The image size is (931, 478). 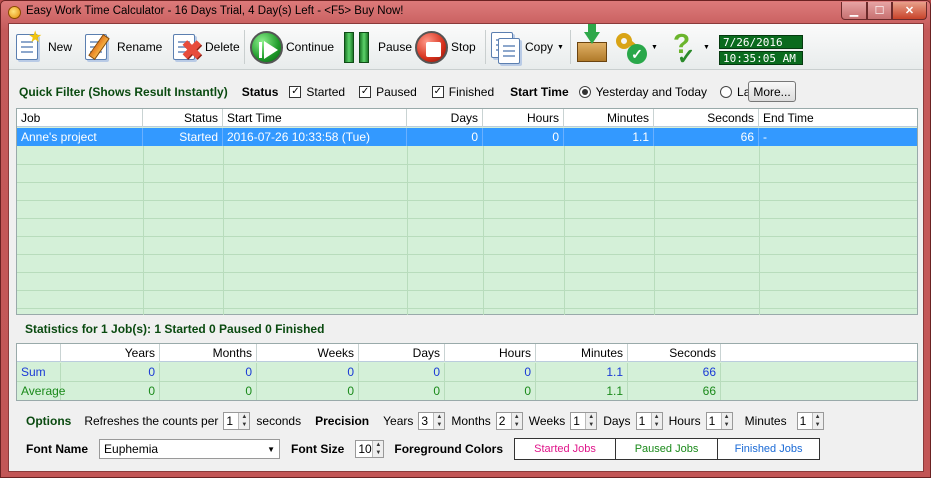 I want to click on column-seconds: Seconds, so click(x=706, y=118).